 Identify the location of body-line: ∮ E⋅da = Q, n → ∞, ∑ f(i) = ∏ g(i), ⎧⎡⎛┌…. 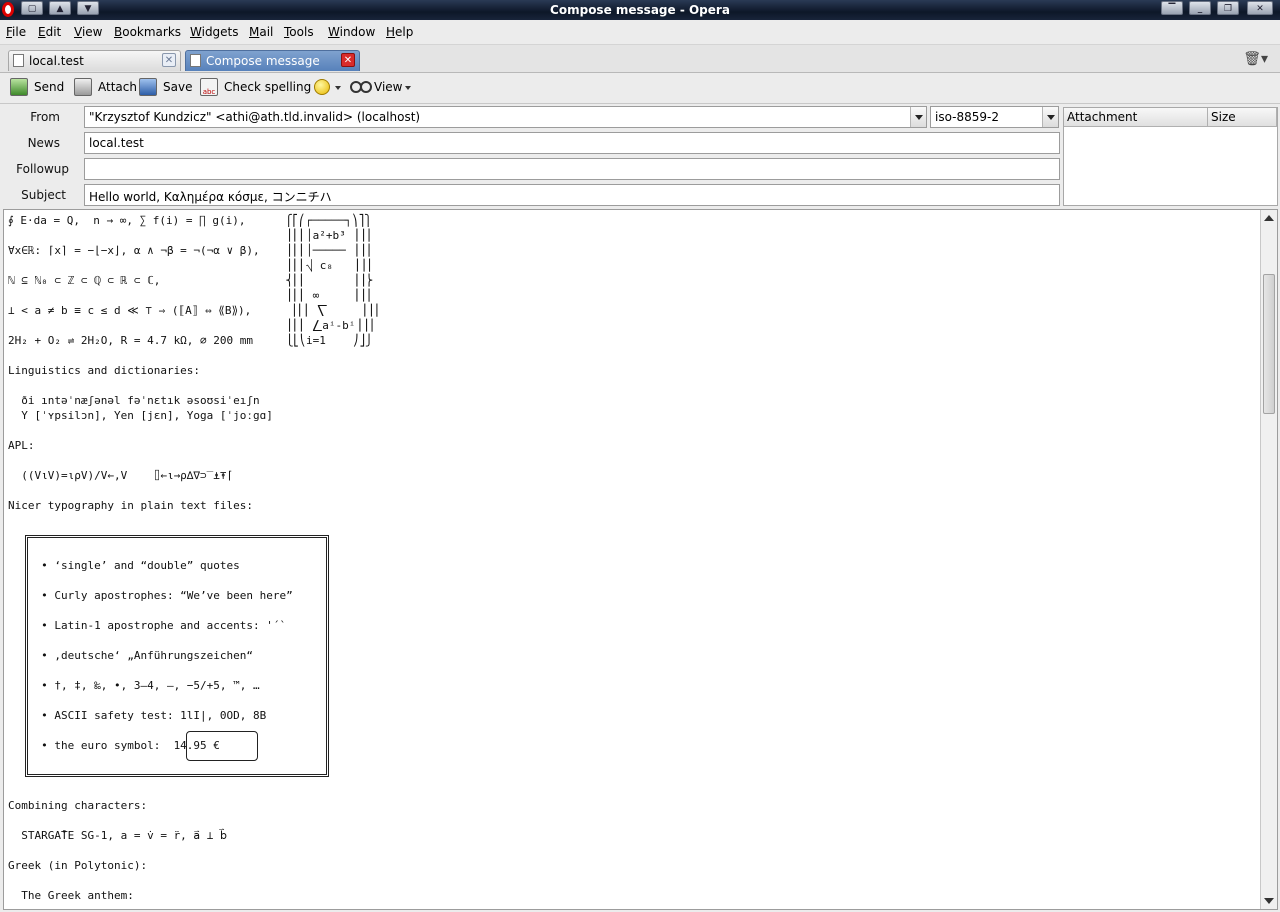
(190, 220).